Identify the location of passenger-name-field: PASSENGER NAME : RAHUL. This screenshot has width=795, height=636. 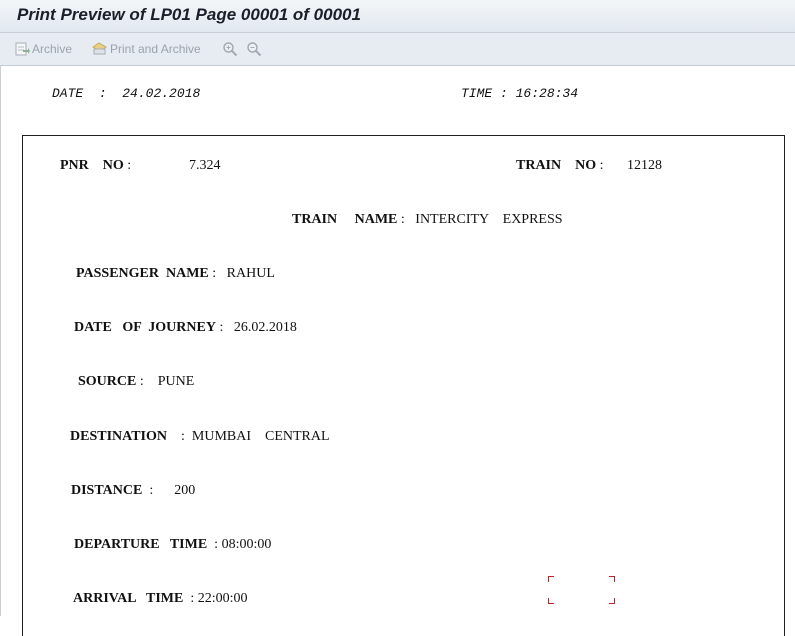
(175, 273).